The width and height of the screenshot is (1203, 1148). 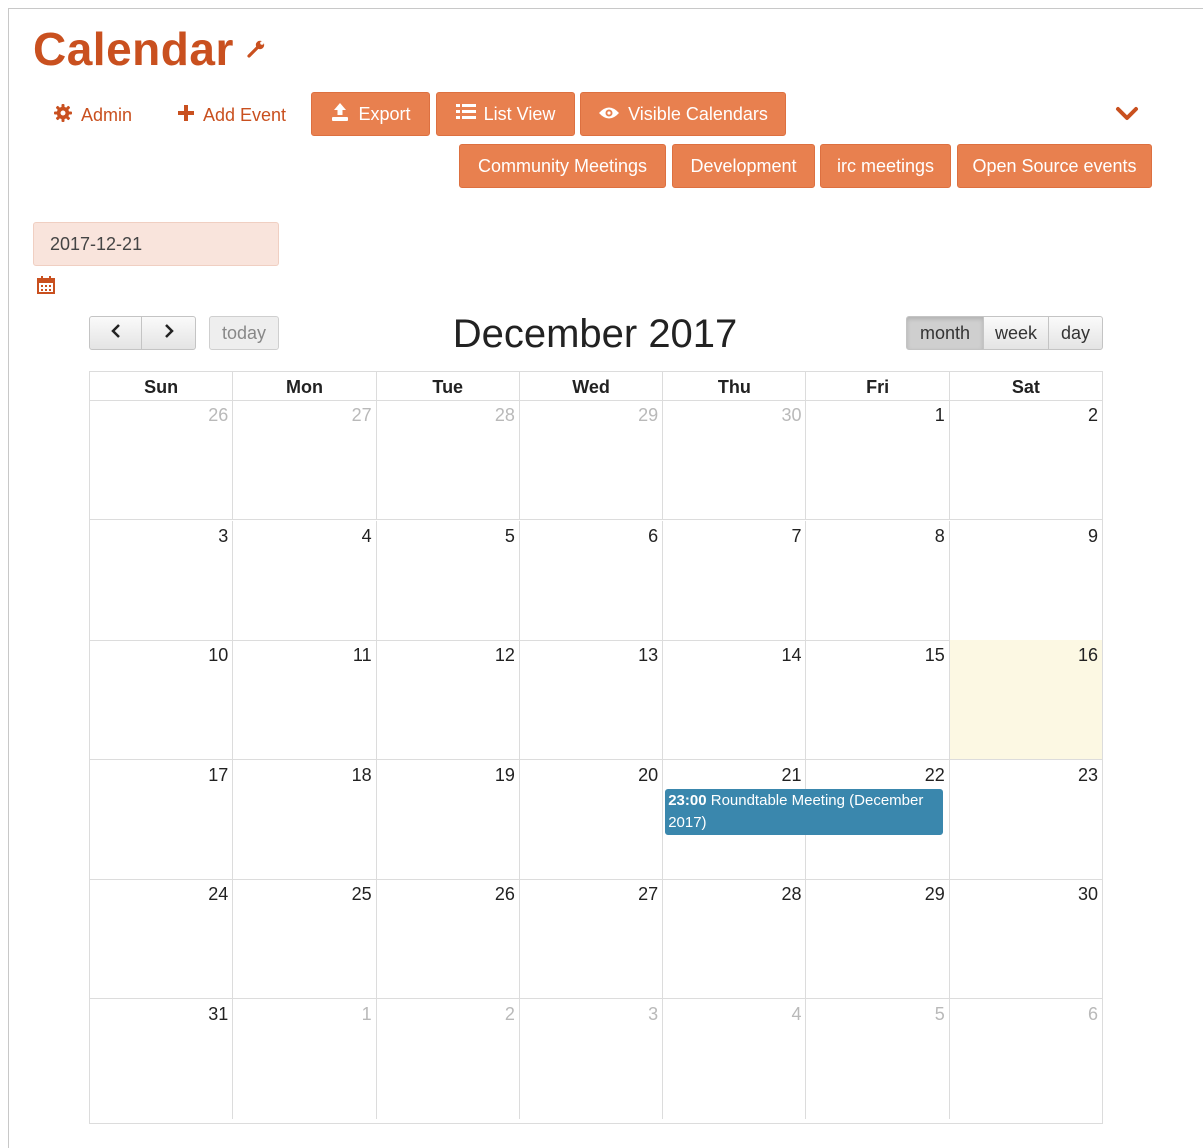 What do you see at coordinates (940, 536) in the screenshot?
I see `day-number: 8` at bounding box center [940, 536].